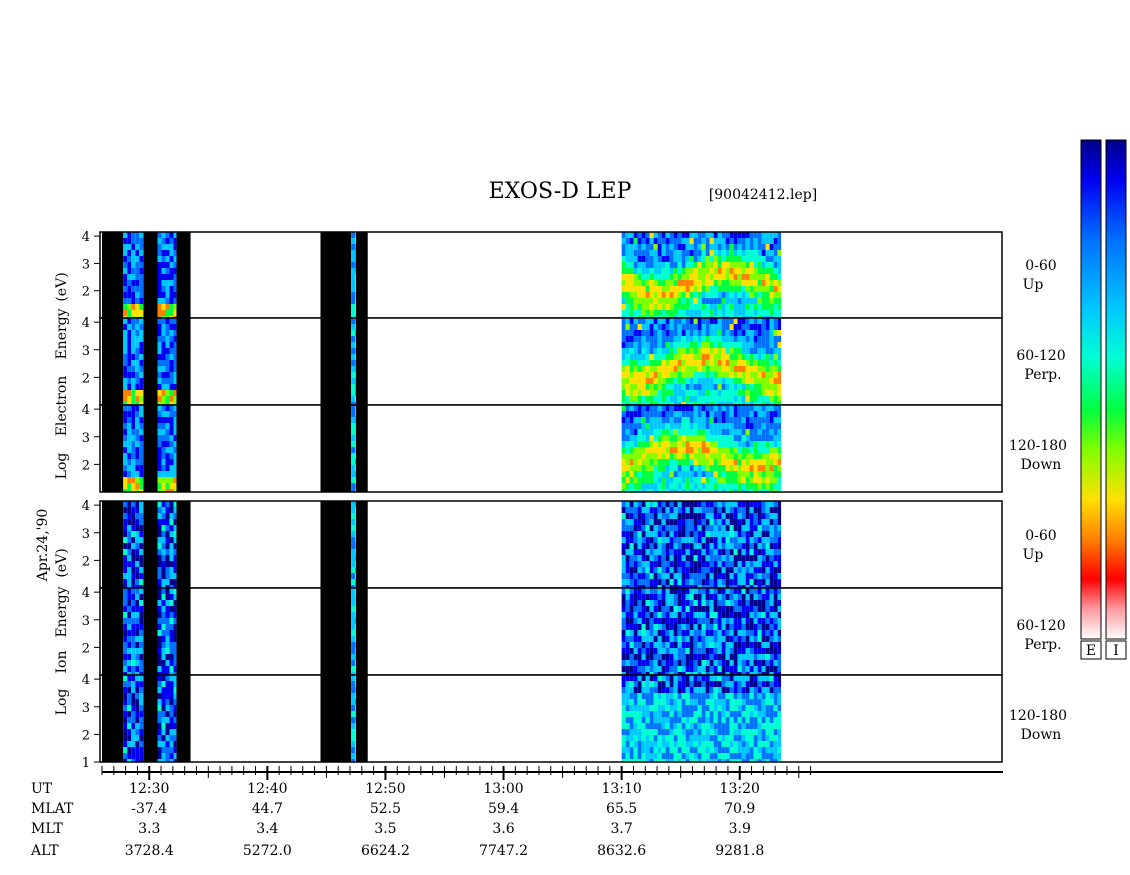 The width and height of the screenshot is (1130, 875). I want to click on ephemeris-value: 3.4, so click(267, 829).